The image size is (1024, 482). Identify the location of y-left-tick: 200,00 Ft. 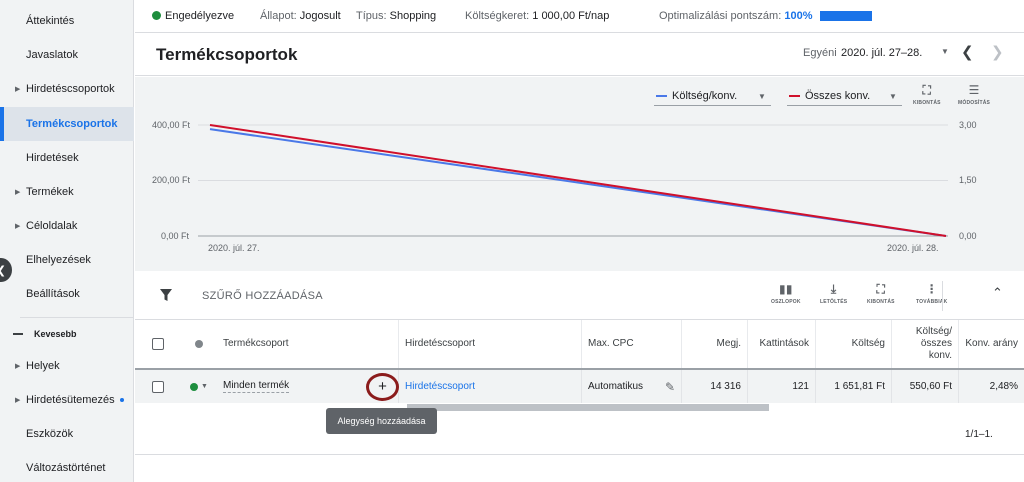
(171, 180).